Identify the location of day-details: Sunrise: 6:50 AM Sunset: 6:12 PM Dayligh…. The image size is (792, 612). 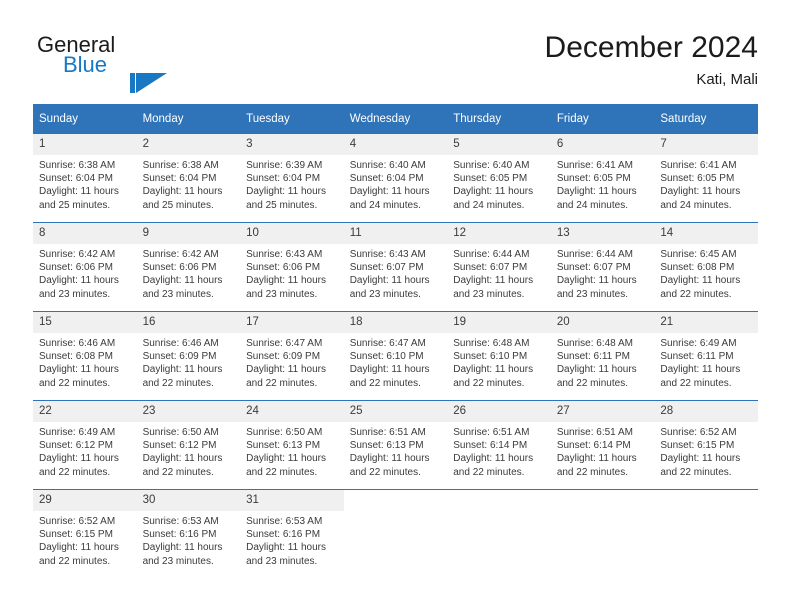
(189, 450).